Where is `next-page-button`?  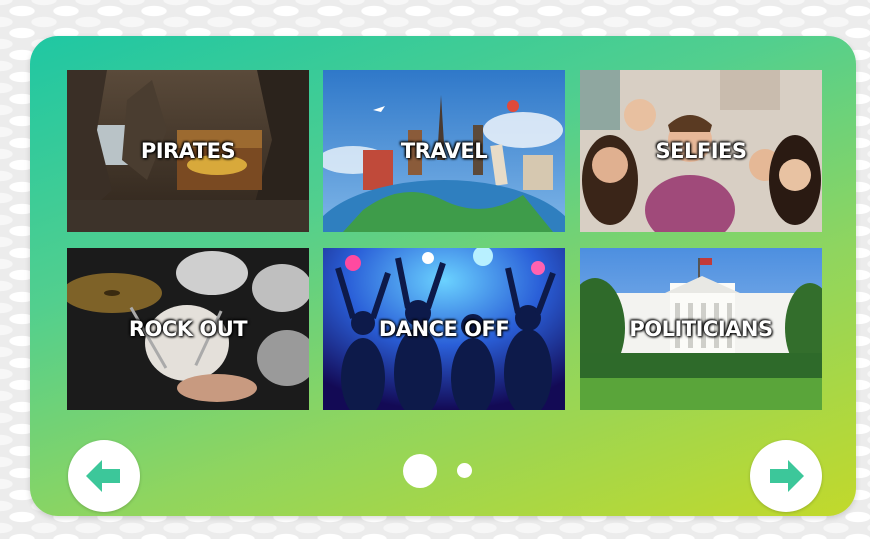 next-page-button is located at coordinates (786, 476).